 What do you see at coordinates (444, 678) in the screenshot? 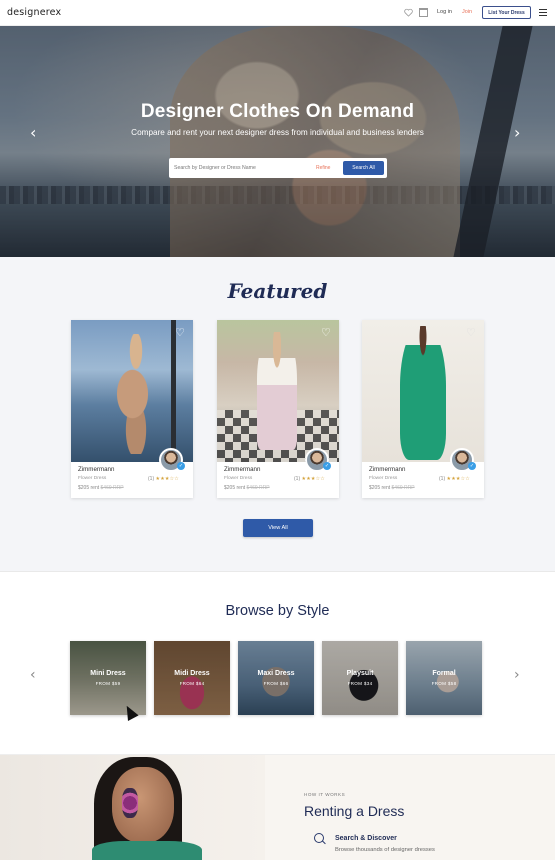
I see `style-tile-formal: Formal FROM $58` at bounding box center [444, 678].